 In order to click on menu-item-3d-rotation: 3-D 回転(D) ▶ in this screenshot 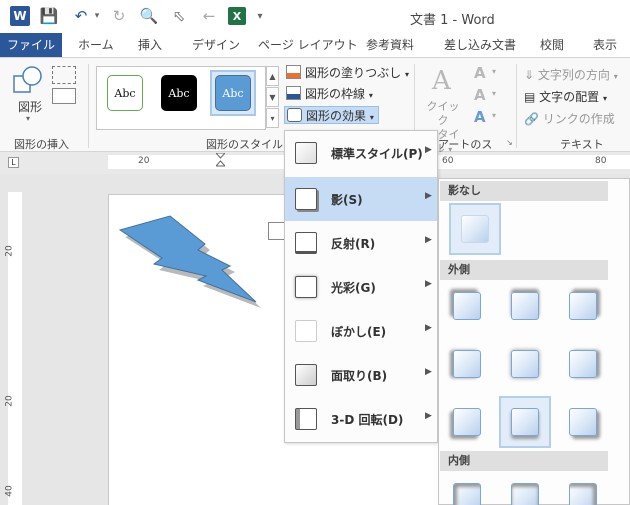, I will do `click(361, 419)`.